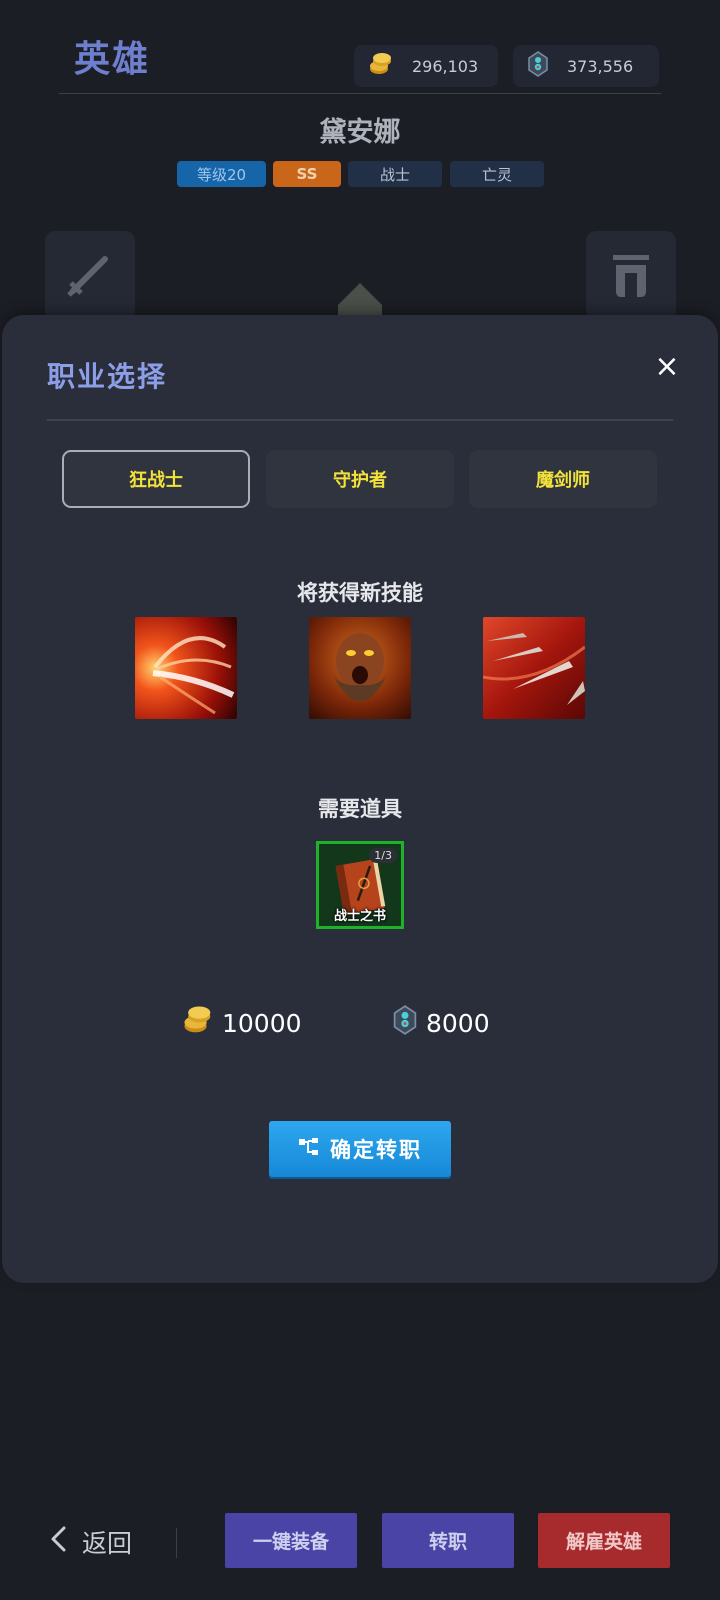 This screenshot has height=1600, width=720. Describe the element at coordinates (376, 1150) in the screenshot. I see `confirm-transfer-label: 确定转职` at that location.